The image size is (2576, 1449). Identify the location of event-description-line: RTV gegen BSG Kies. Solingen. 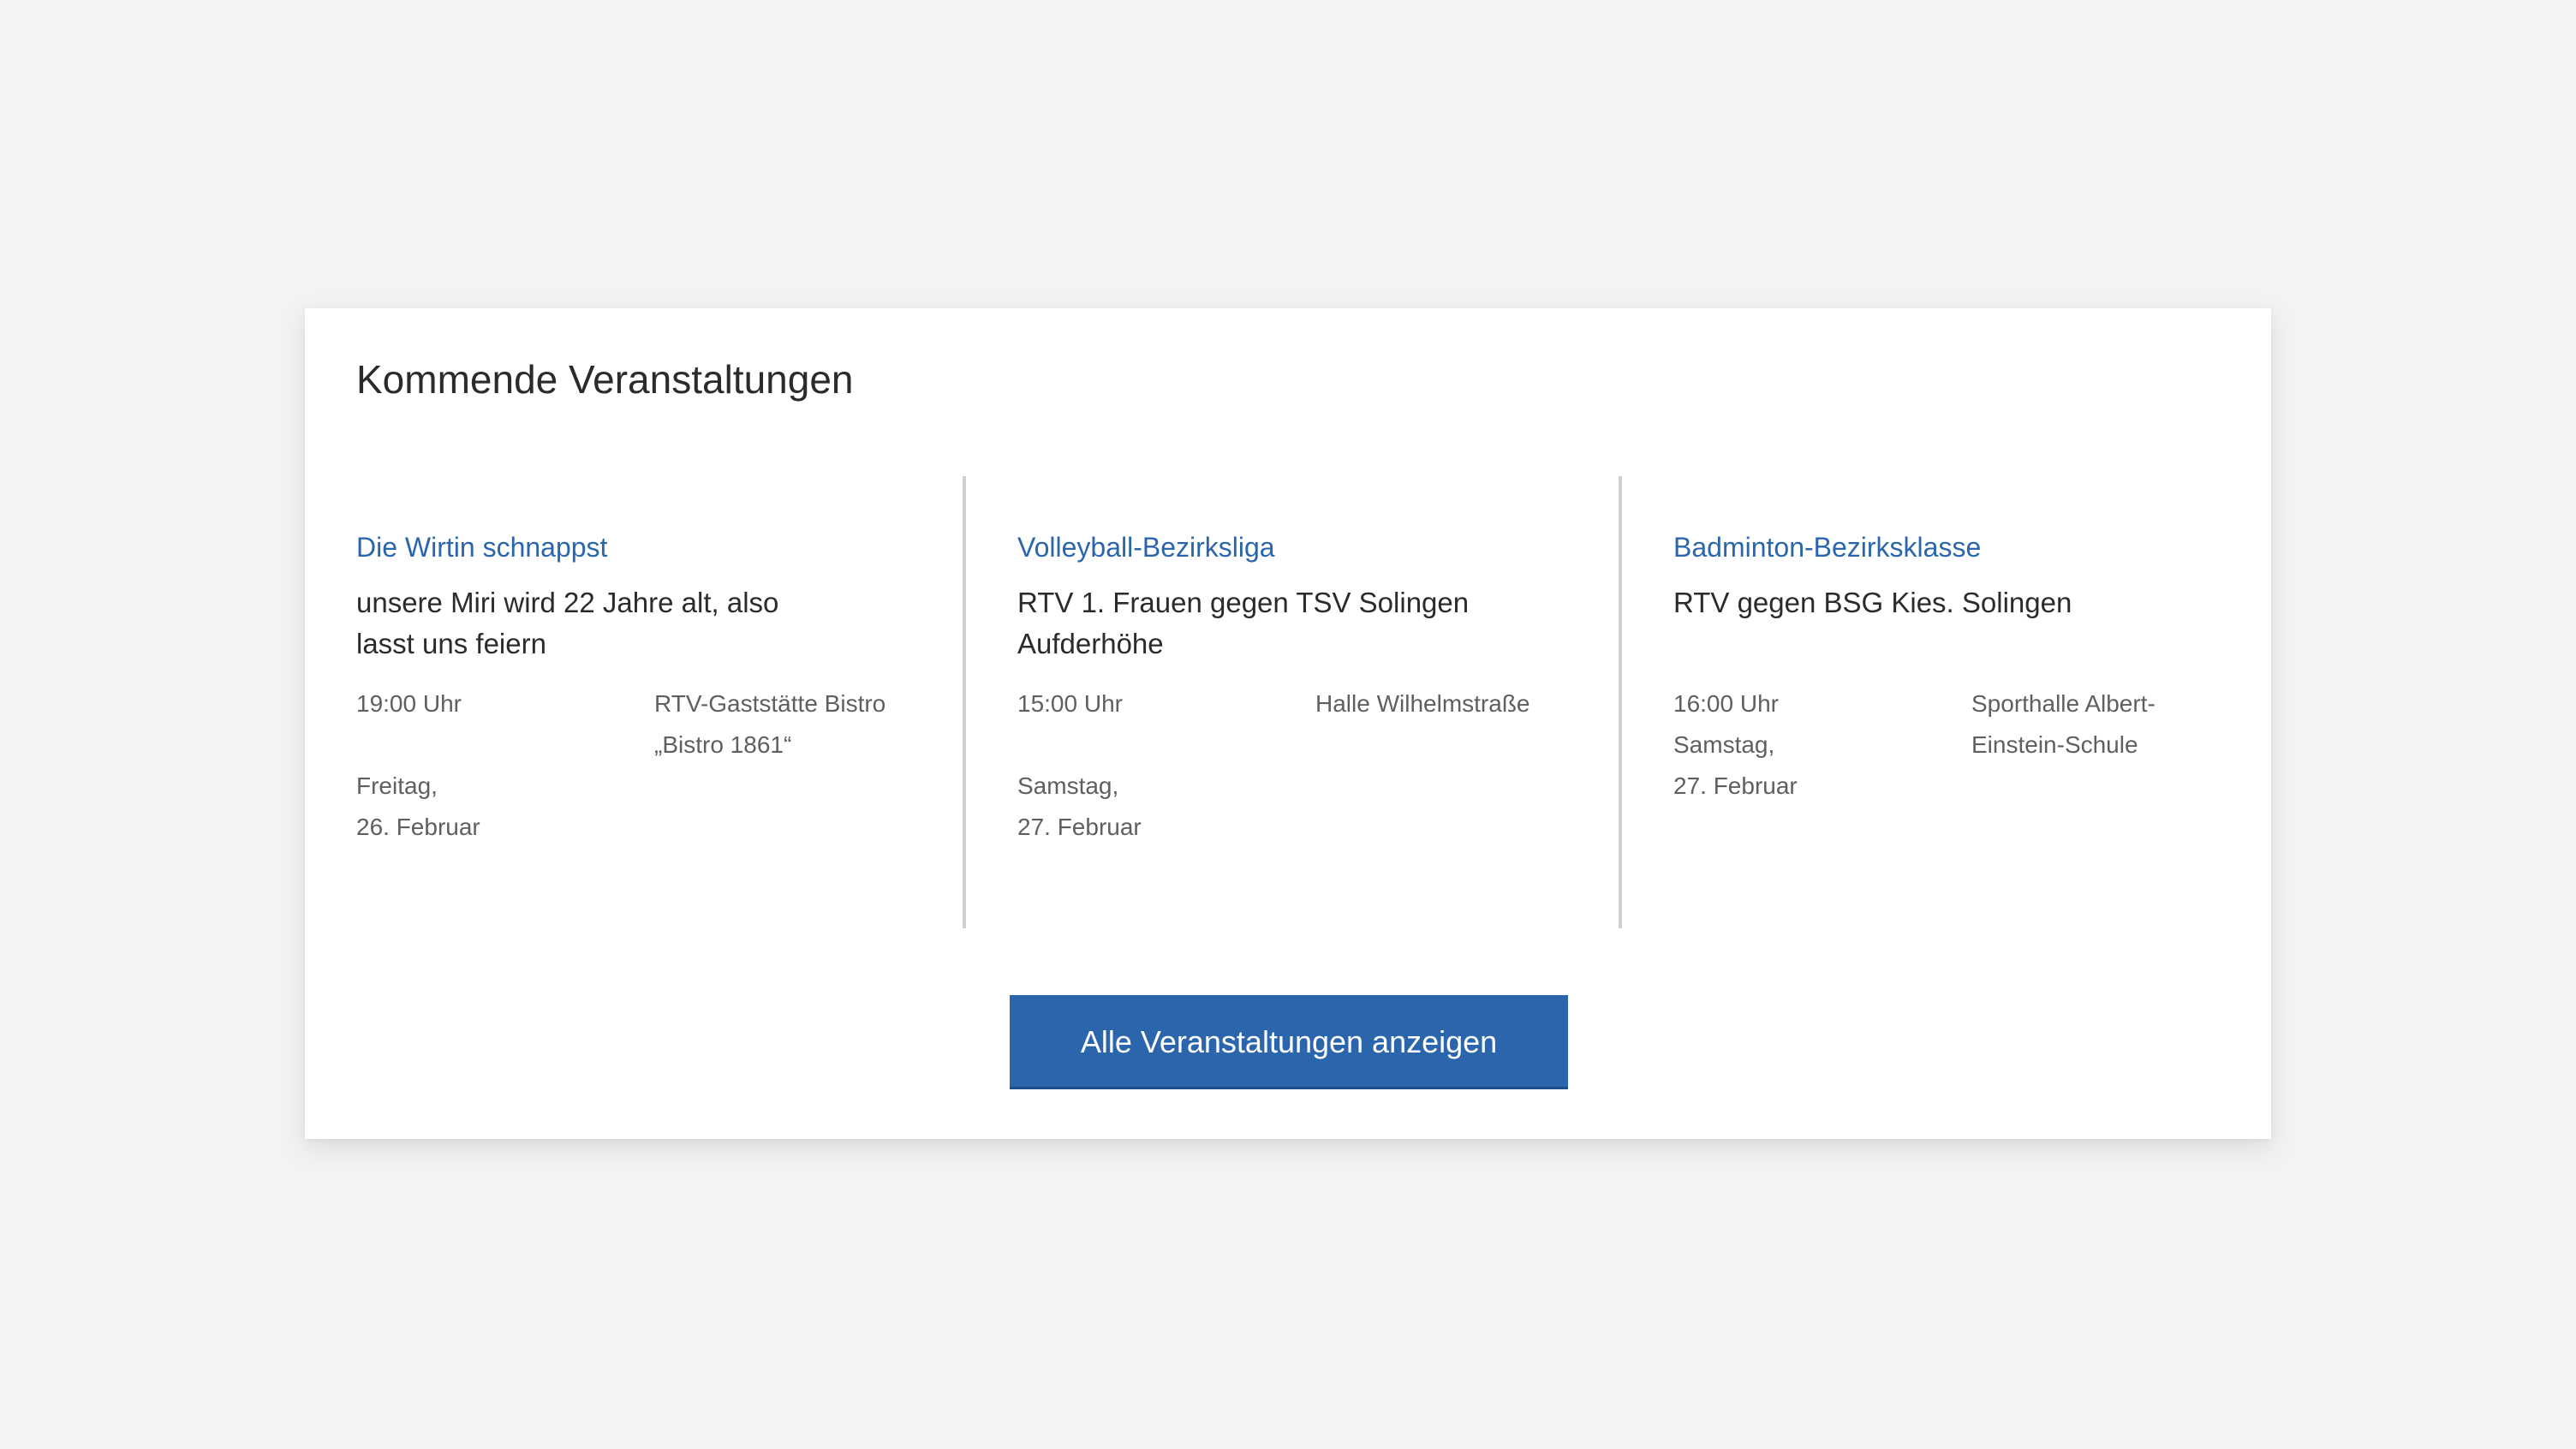
(1872, 602).